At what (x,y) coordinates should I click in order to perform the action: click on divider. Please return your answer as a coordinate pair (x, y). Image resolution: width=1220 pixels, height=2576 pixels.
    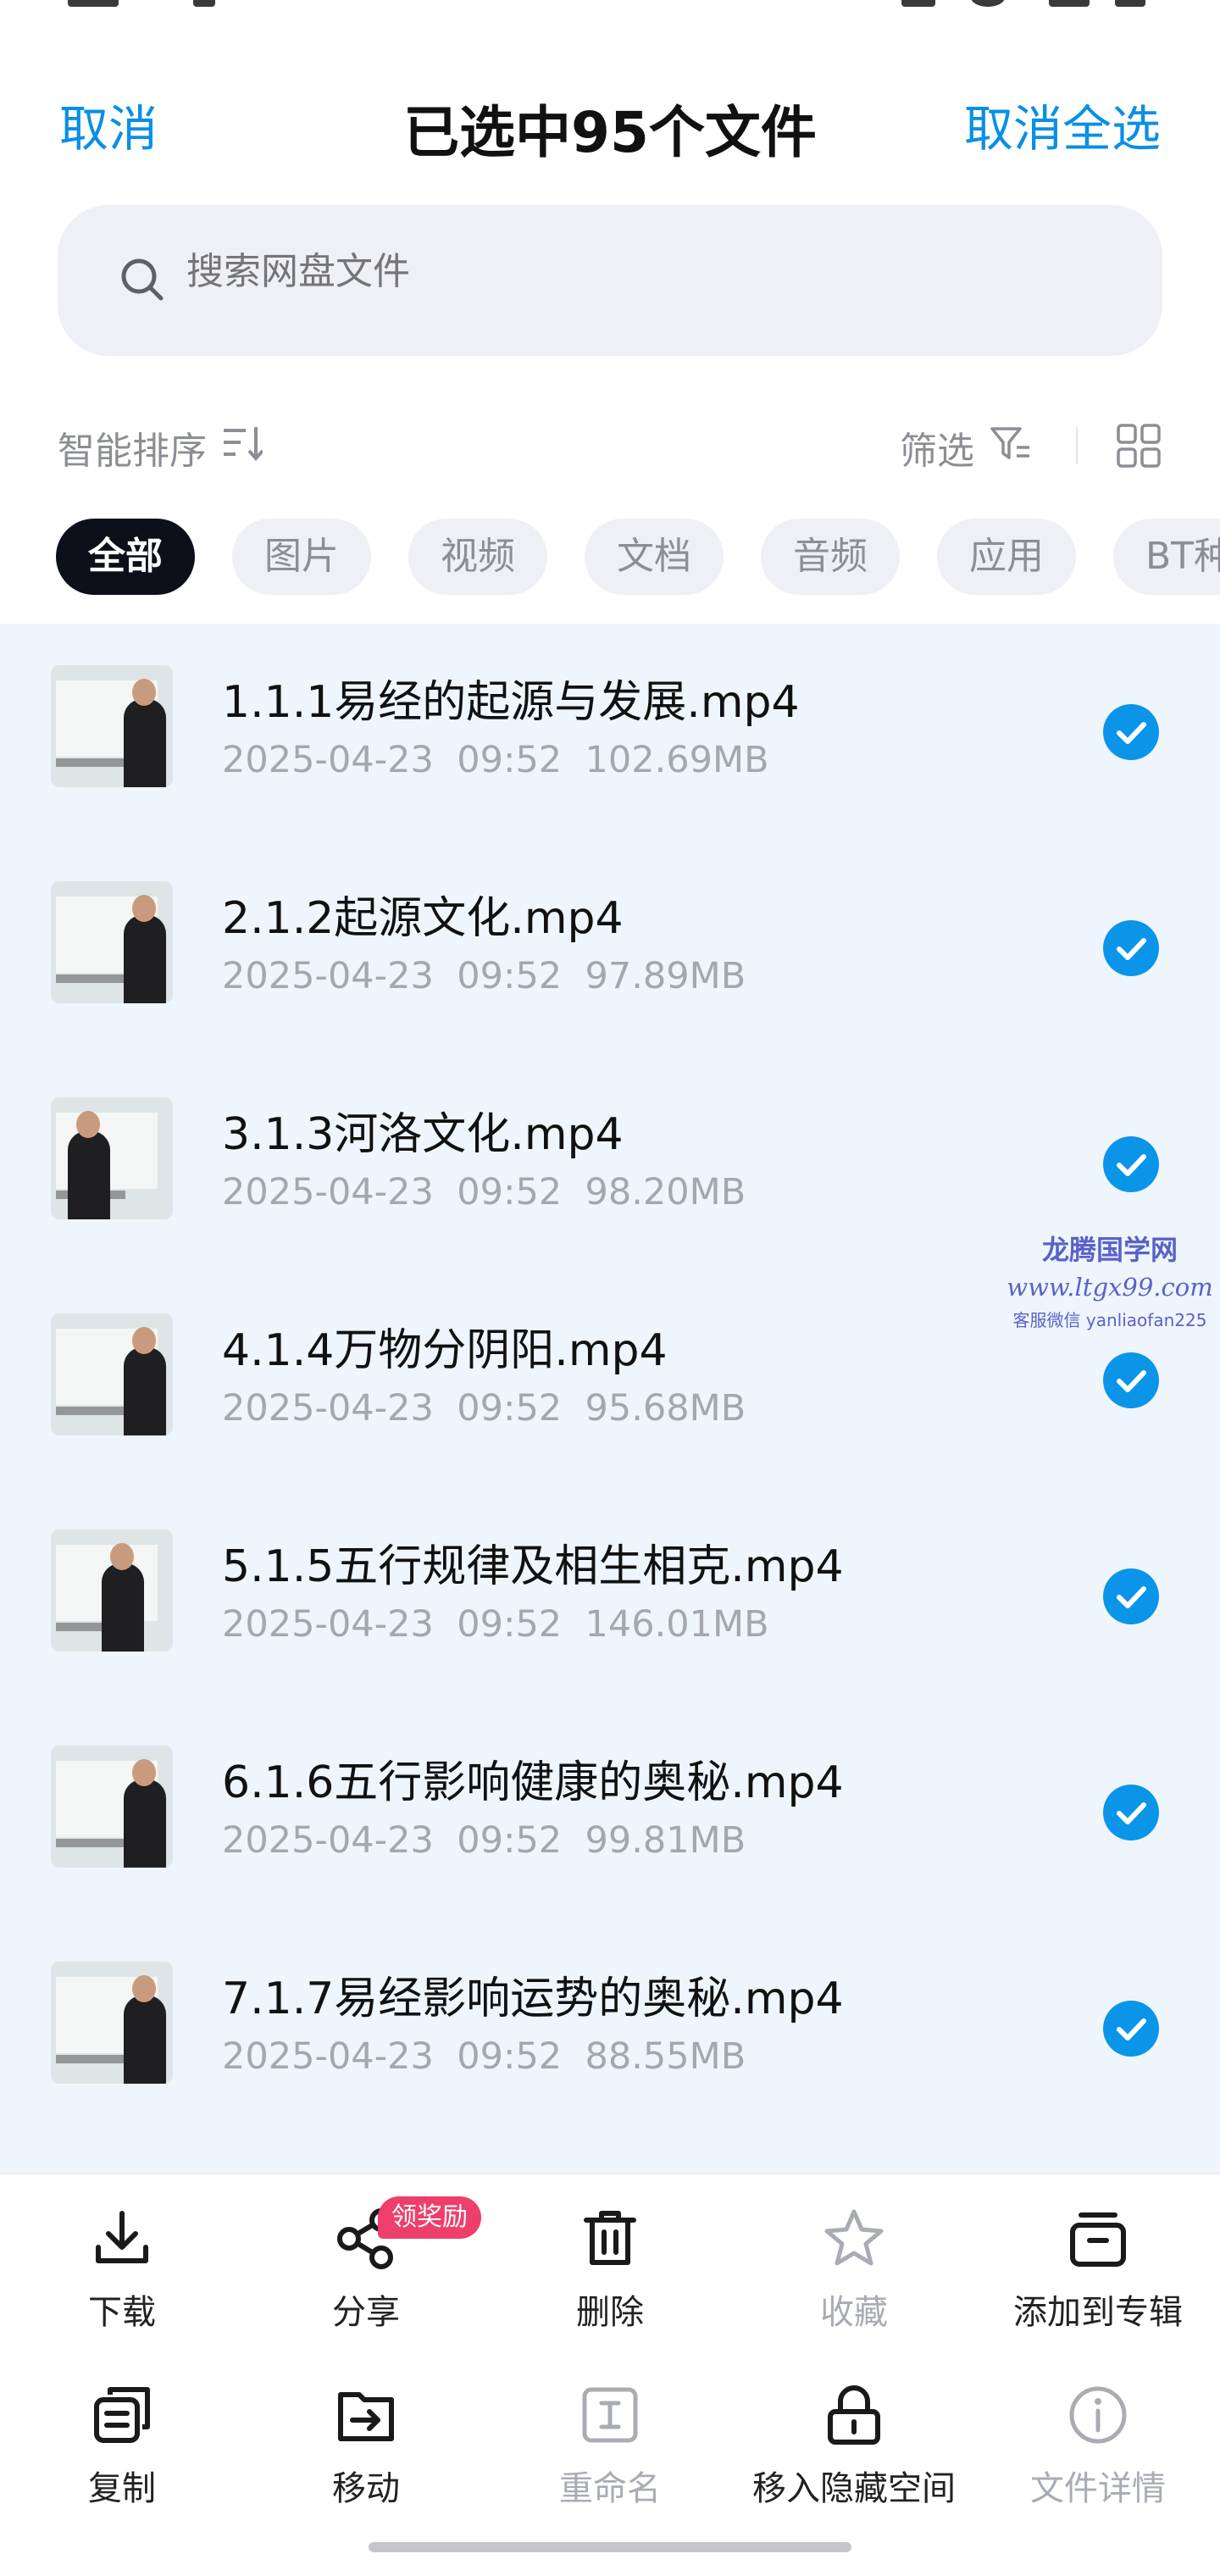
    Looking at the image, I should click on (1077, 445).